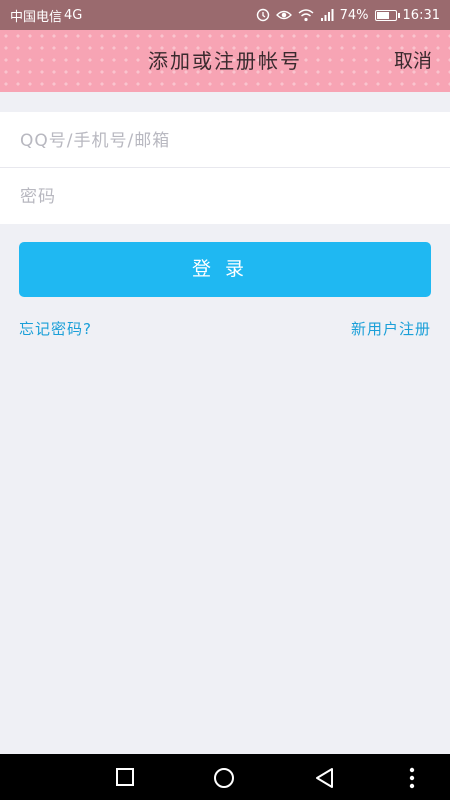 Image resolution: width=450 pixels, height=800 pixels. What do you see at coordinates (387, 15) in the screenshot?
I see `battery-icon` at bounding box center [387, 15].